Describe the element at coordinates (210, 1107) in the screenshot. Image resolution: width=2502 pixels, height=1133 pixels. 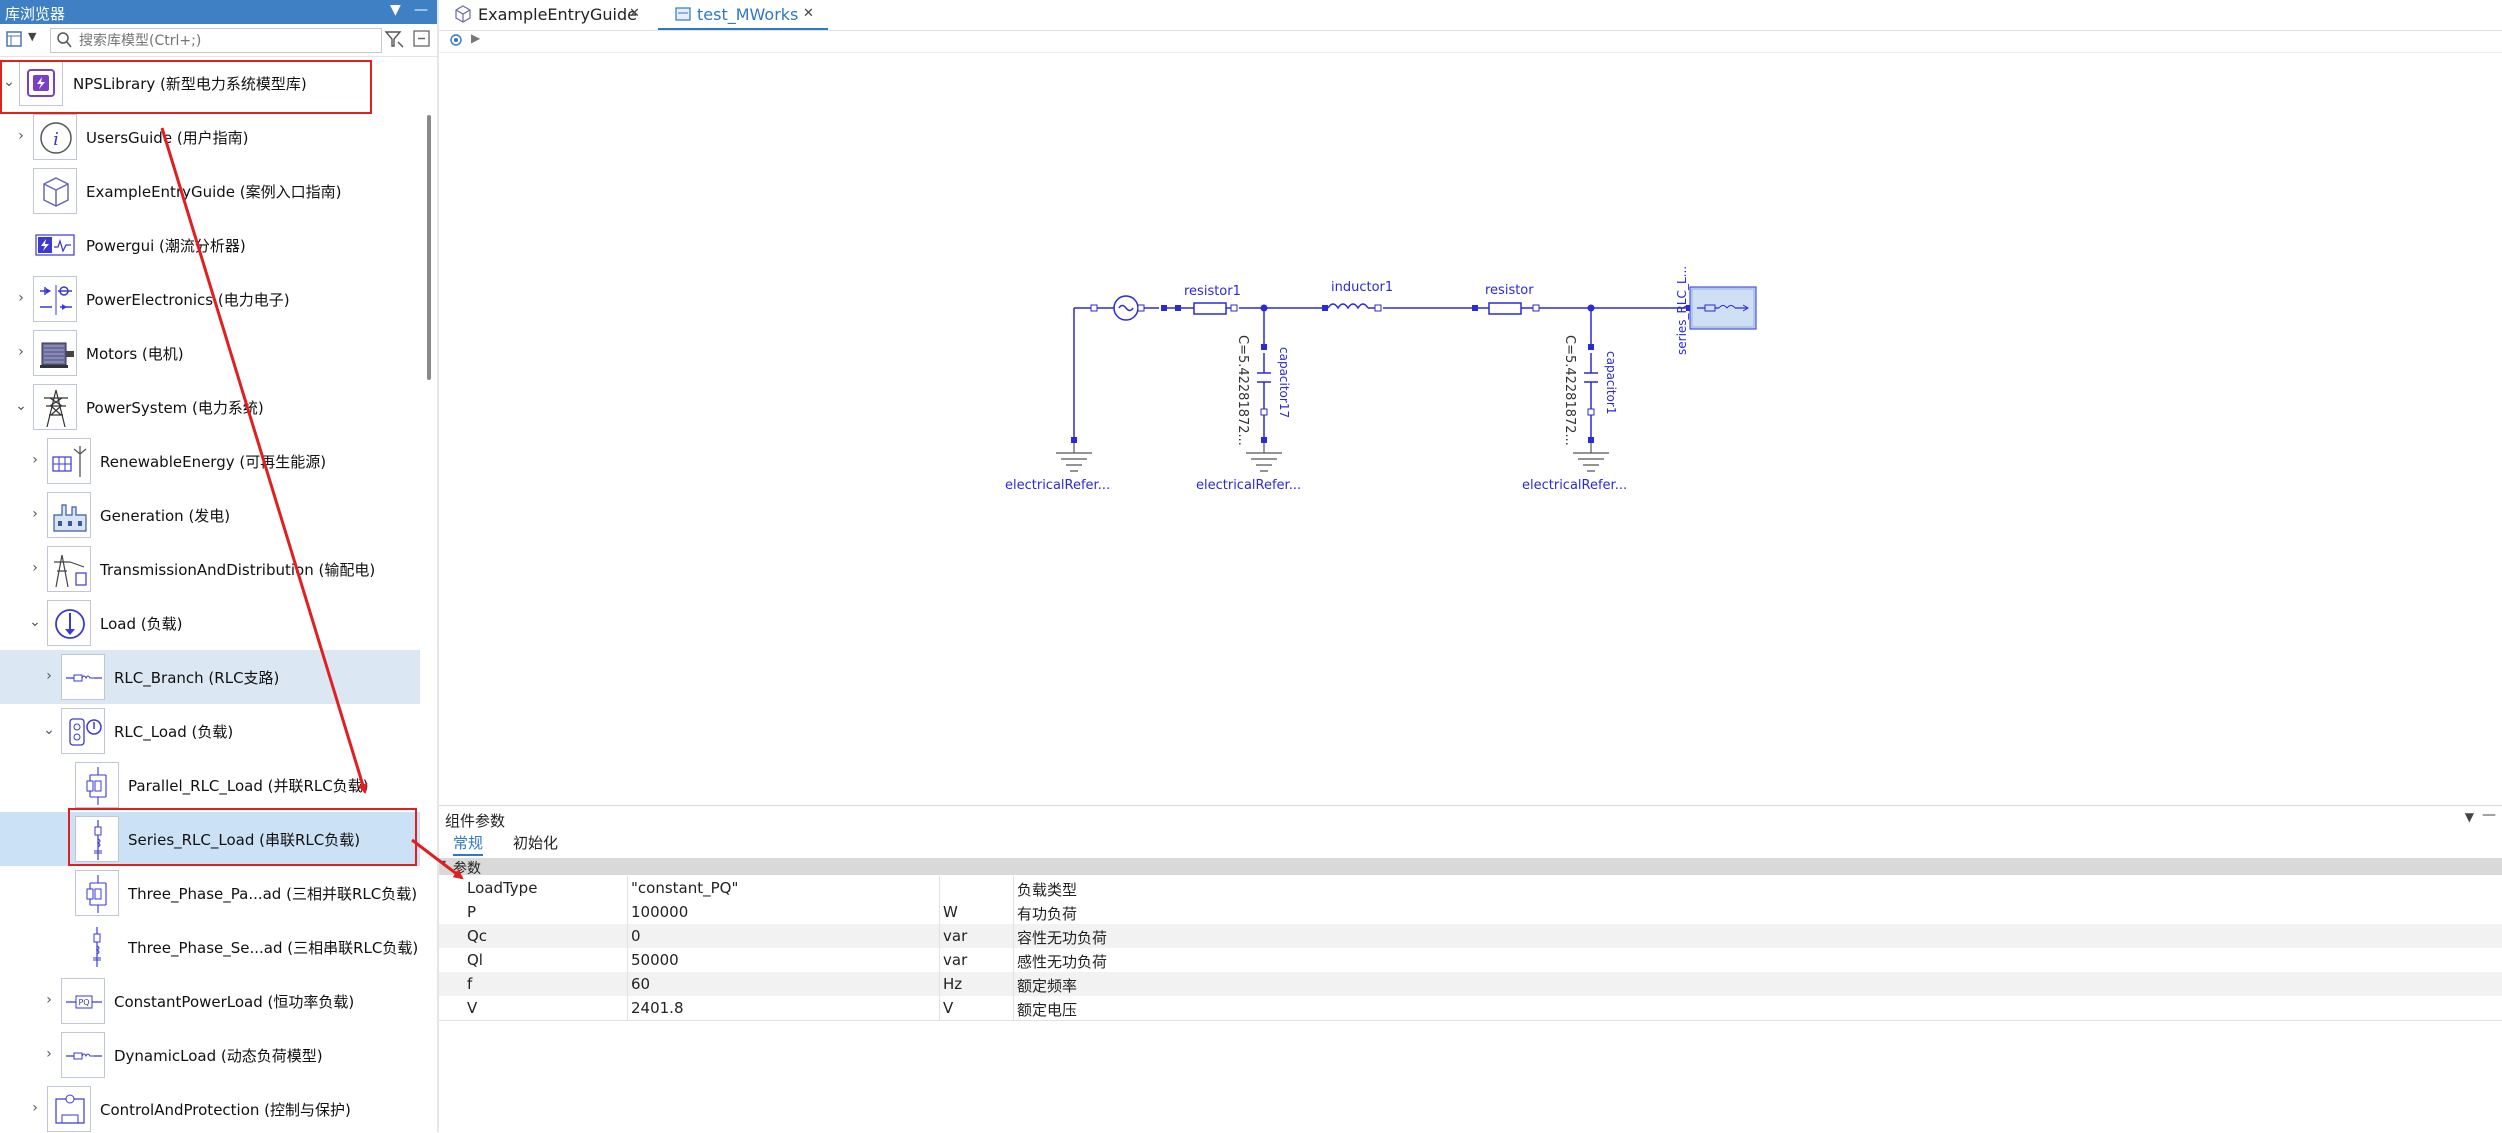
I see `tree-item-controlandprotection: › ControlAndProtection (控制与保护)` at that location.